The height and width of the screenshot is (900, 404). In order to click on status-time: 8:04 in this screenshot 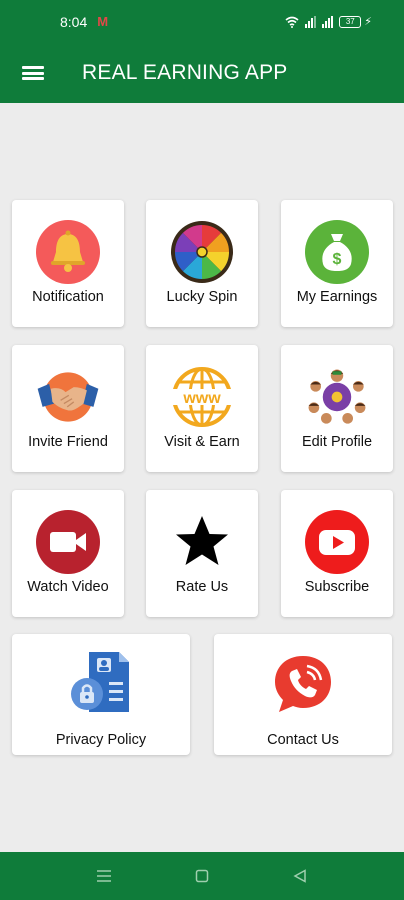, I will do `click(74, 21)`.